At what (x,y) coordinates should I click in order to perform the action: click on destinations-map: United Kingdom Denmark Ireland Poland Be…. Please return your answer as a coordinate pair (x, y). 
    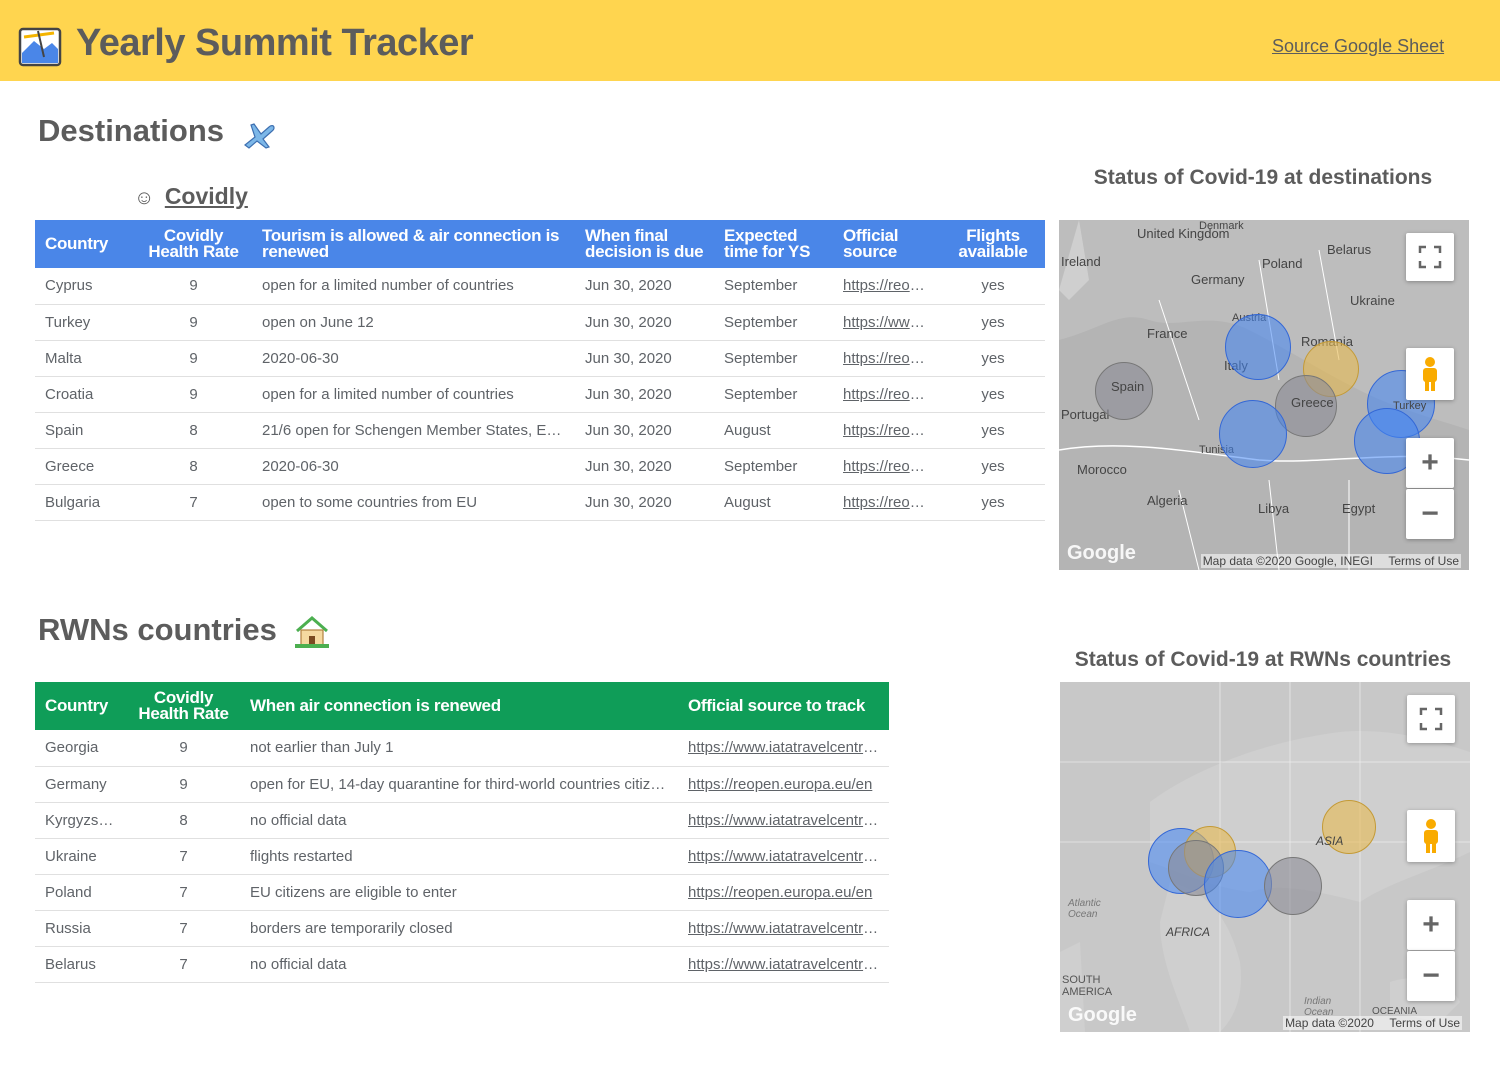
    Looking at the image, I should click on (1264, 395).